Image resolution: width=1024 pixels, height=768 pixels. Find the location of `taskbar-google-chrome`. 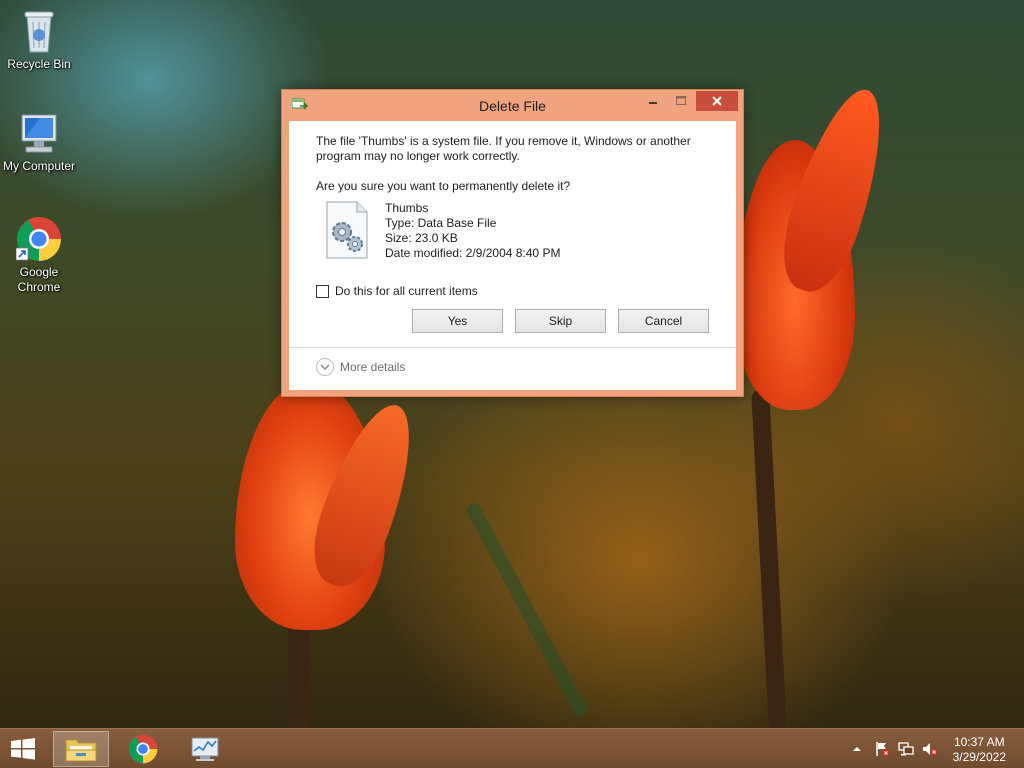

taskbar-google-chrome is located at coordinates (143, 749).